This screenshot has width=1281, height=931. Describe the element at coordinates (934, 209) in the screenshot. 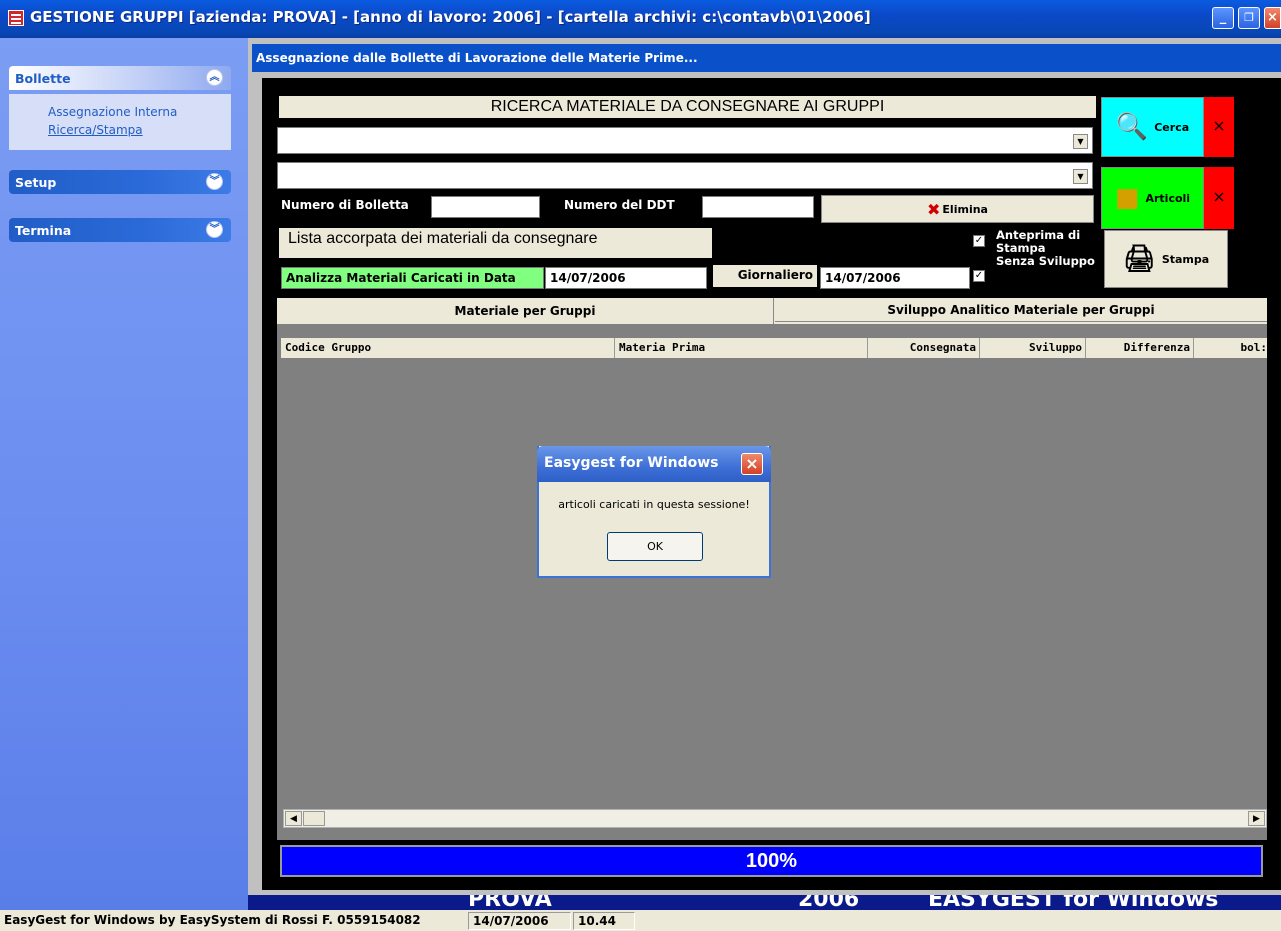

I see `delete-icon: ✖` at that location.